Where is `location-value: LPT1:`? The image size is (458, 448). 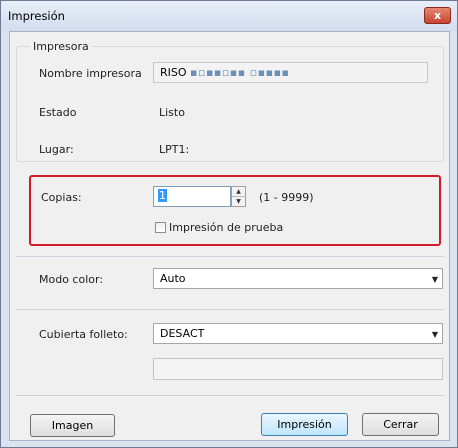
location-value: LPT1: is located at coordinates (174, 149).